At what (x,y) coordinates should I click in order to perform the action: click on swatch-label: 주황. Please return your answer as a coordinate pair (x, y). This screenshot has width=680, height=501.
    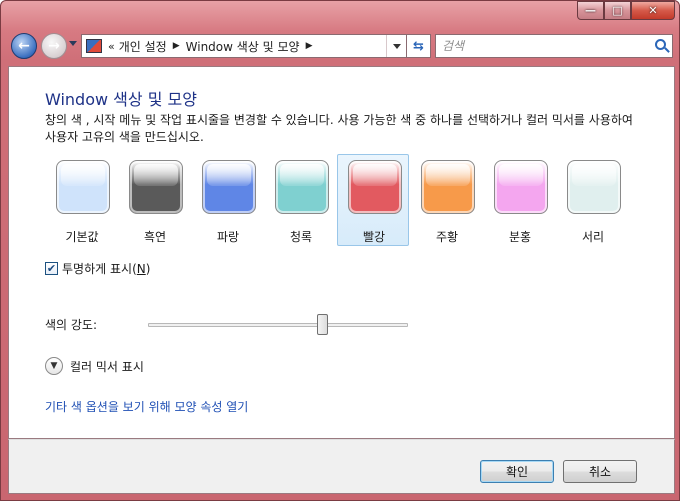
    Looking at the image, I should click on (447, 237).